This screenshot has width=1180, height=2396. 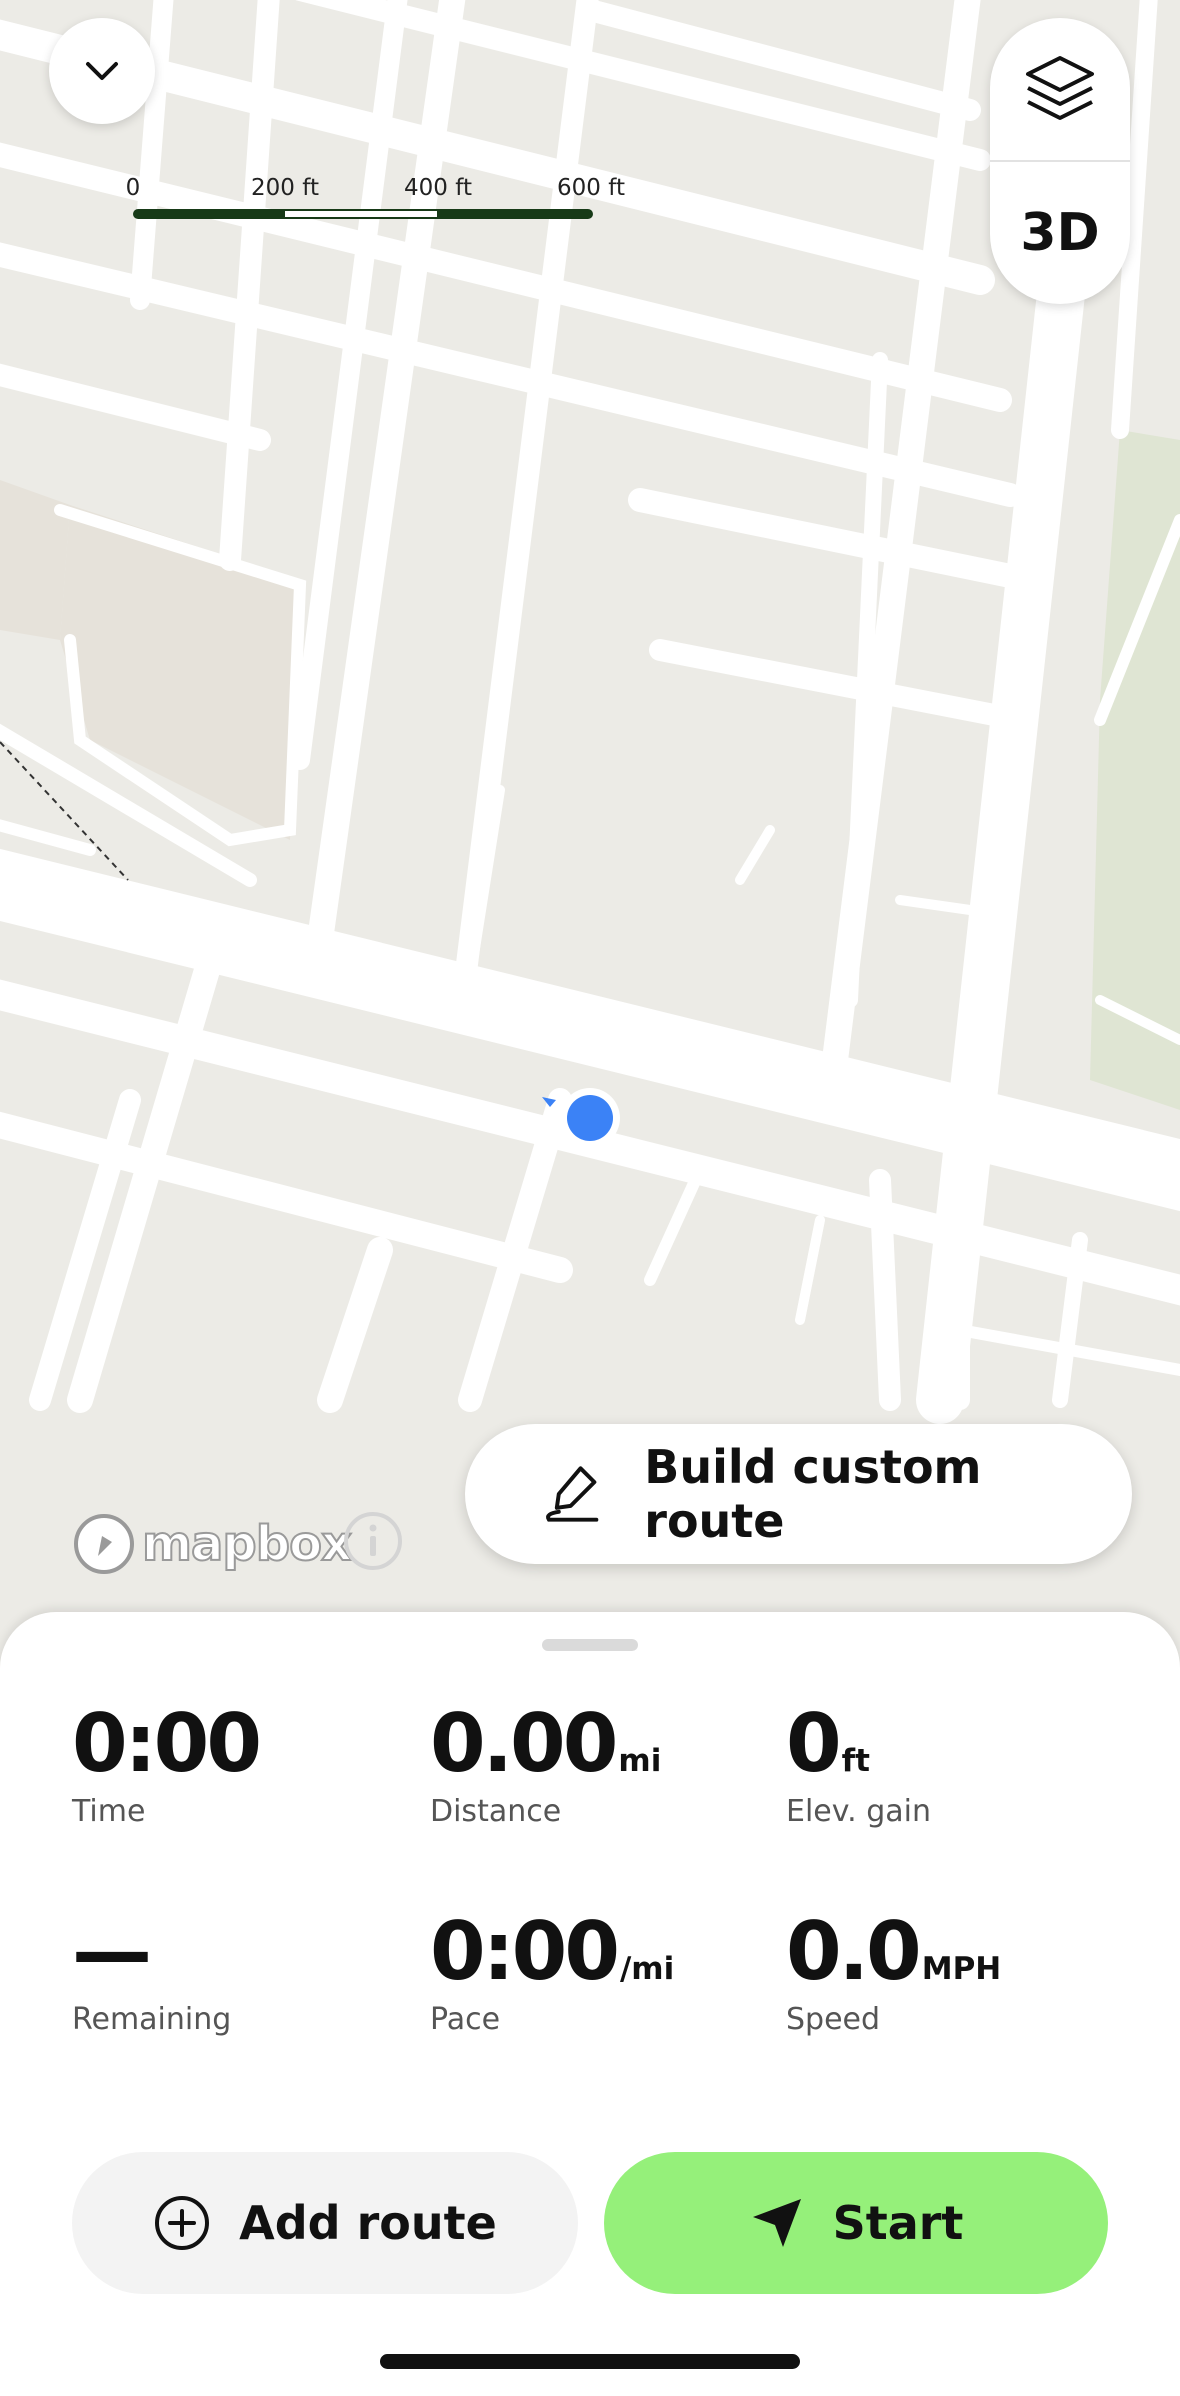 I want to click on chevron-down-icon, so click(x=102, y=71).